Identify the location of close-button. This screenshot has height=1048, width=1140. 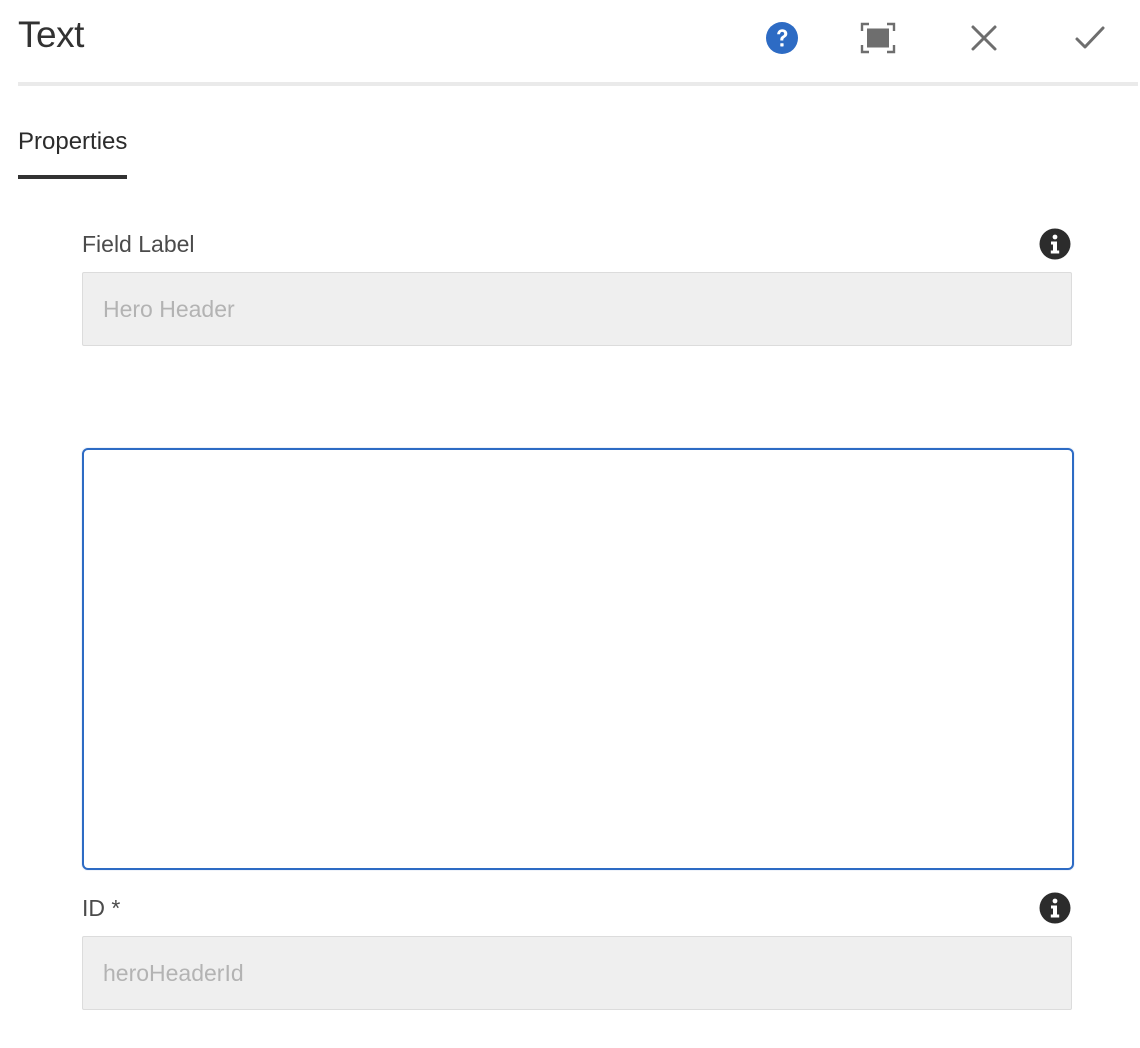
(984, 38).